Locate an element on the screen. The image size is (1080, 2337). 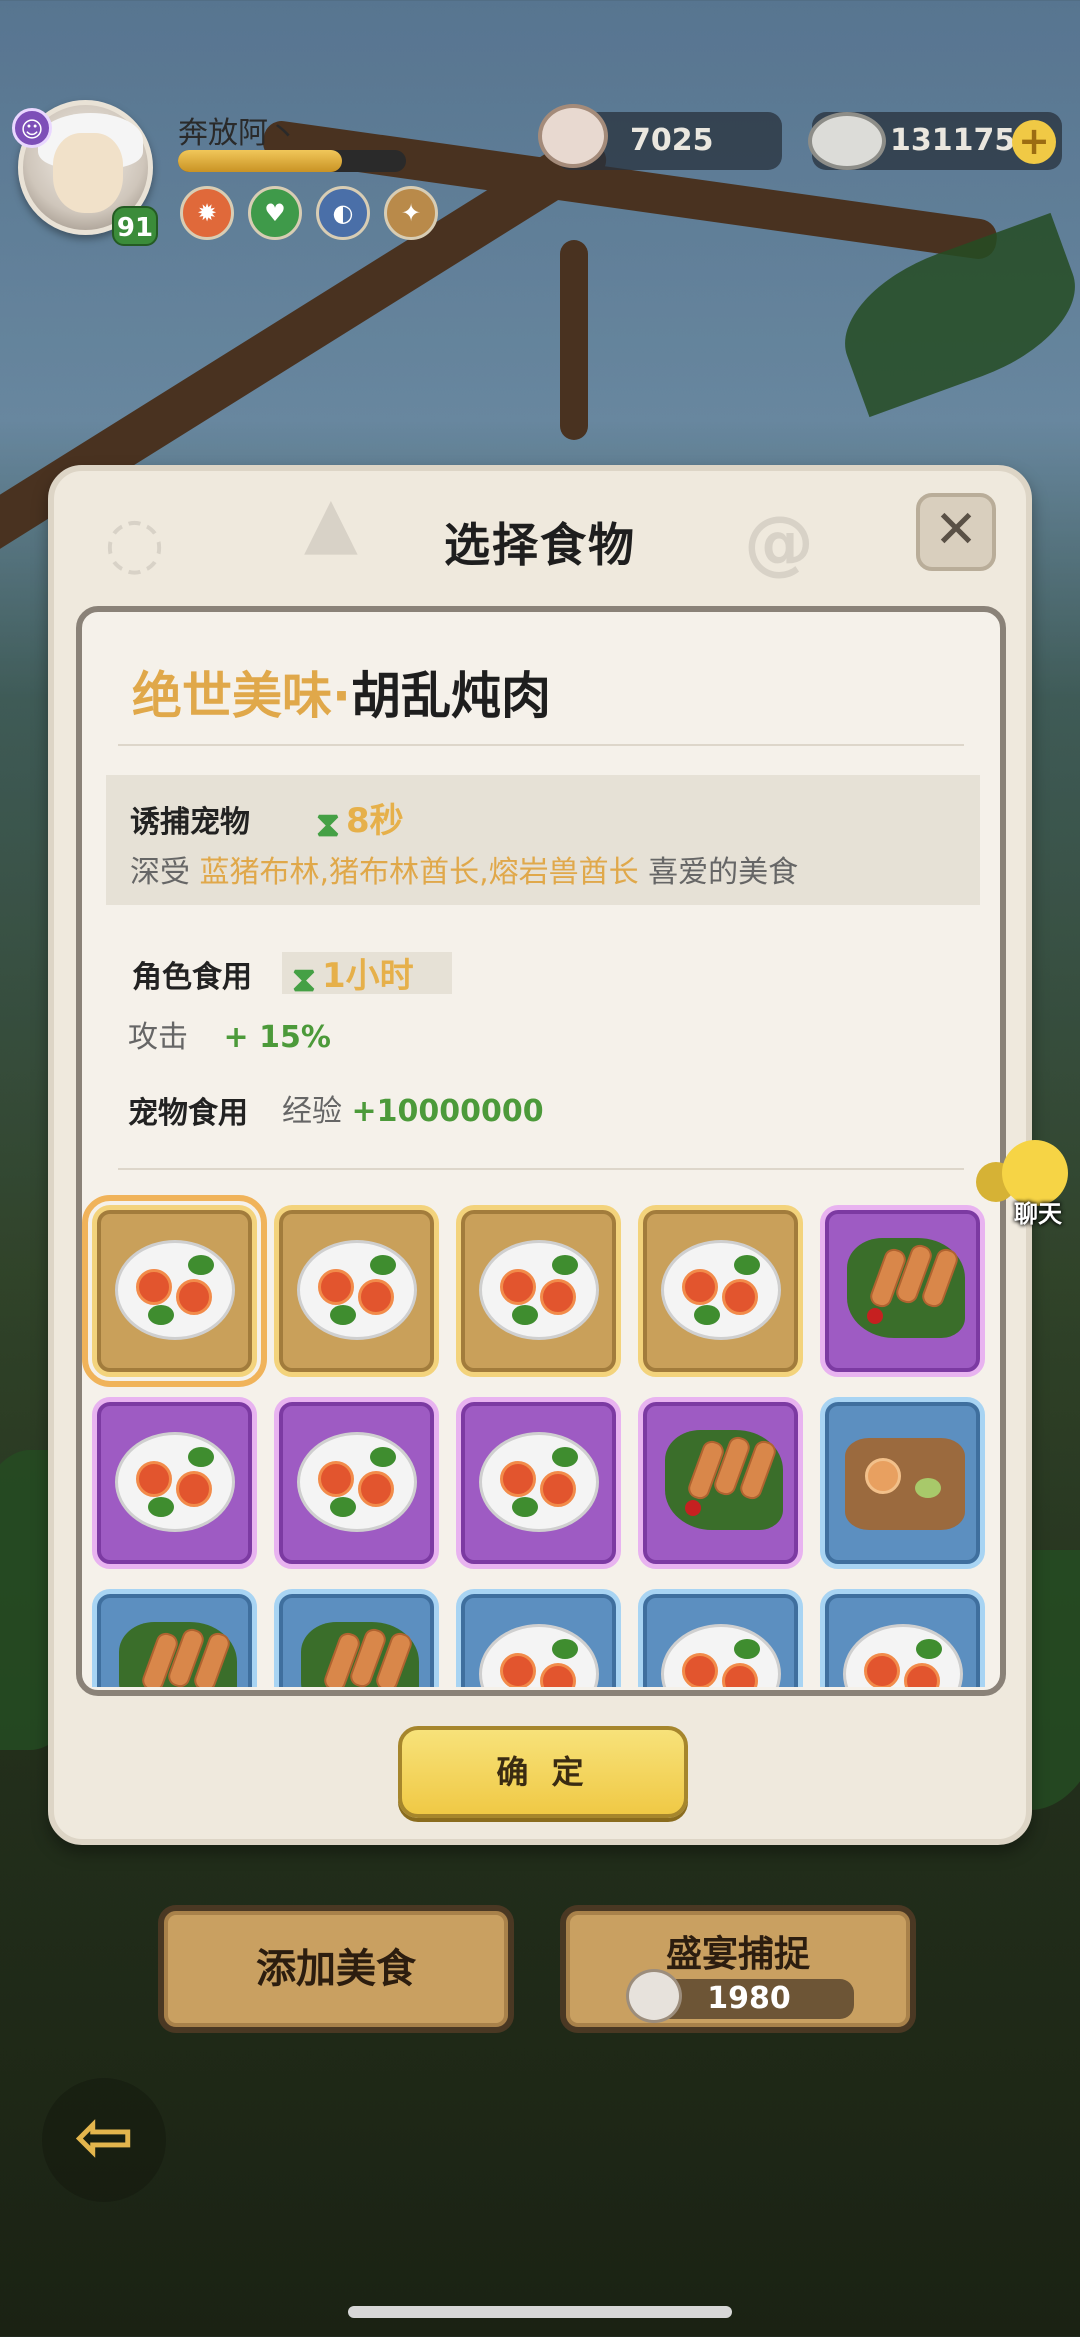
add-currency-button: + is located at coordinates (1034, 142).